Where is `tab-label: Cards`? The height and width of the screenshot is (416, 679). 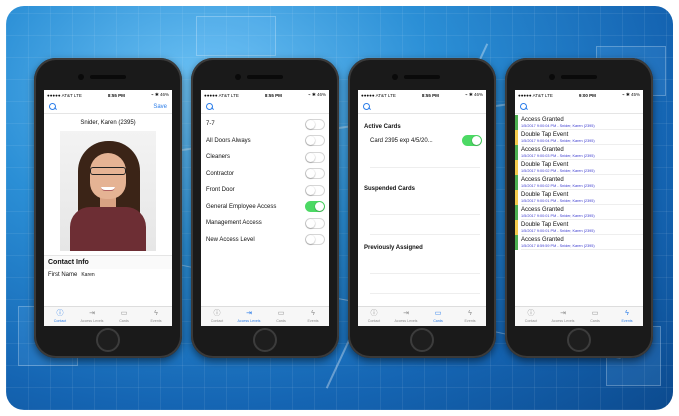 tab-label: Cards is located at coordinates (281, 321).